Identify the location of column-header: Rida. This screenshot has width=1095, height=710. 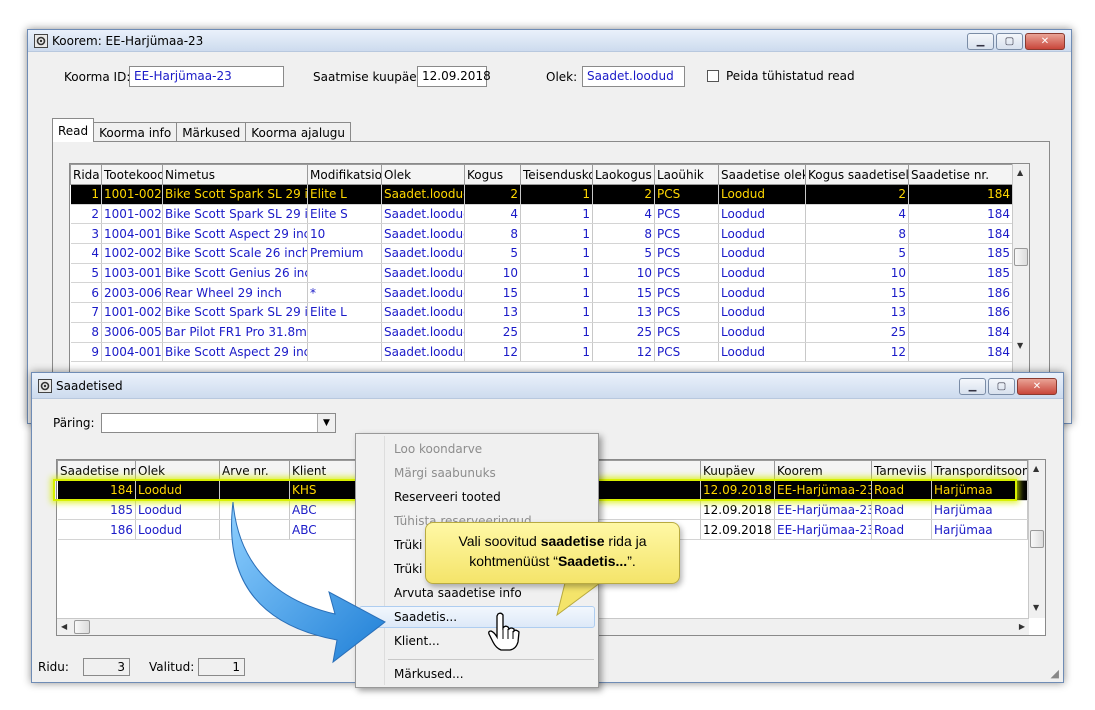
(86, 174).